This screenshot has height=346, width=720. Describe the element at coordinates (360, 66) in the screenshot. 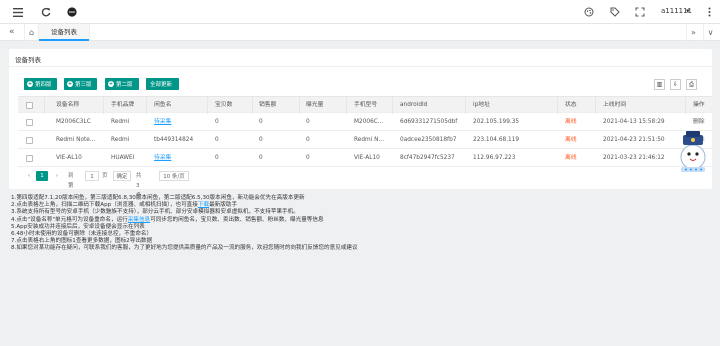

I see `divider` at that location.